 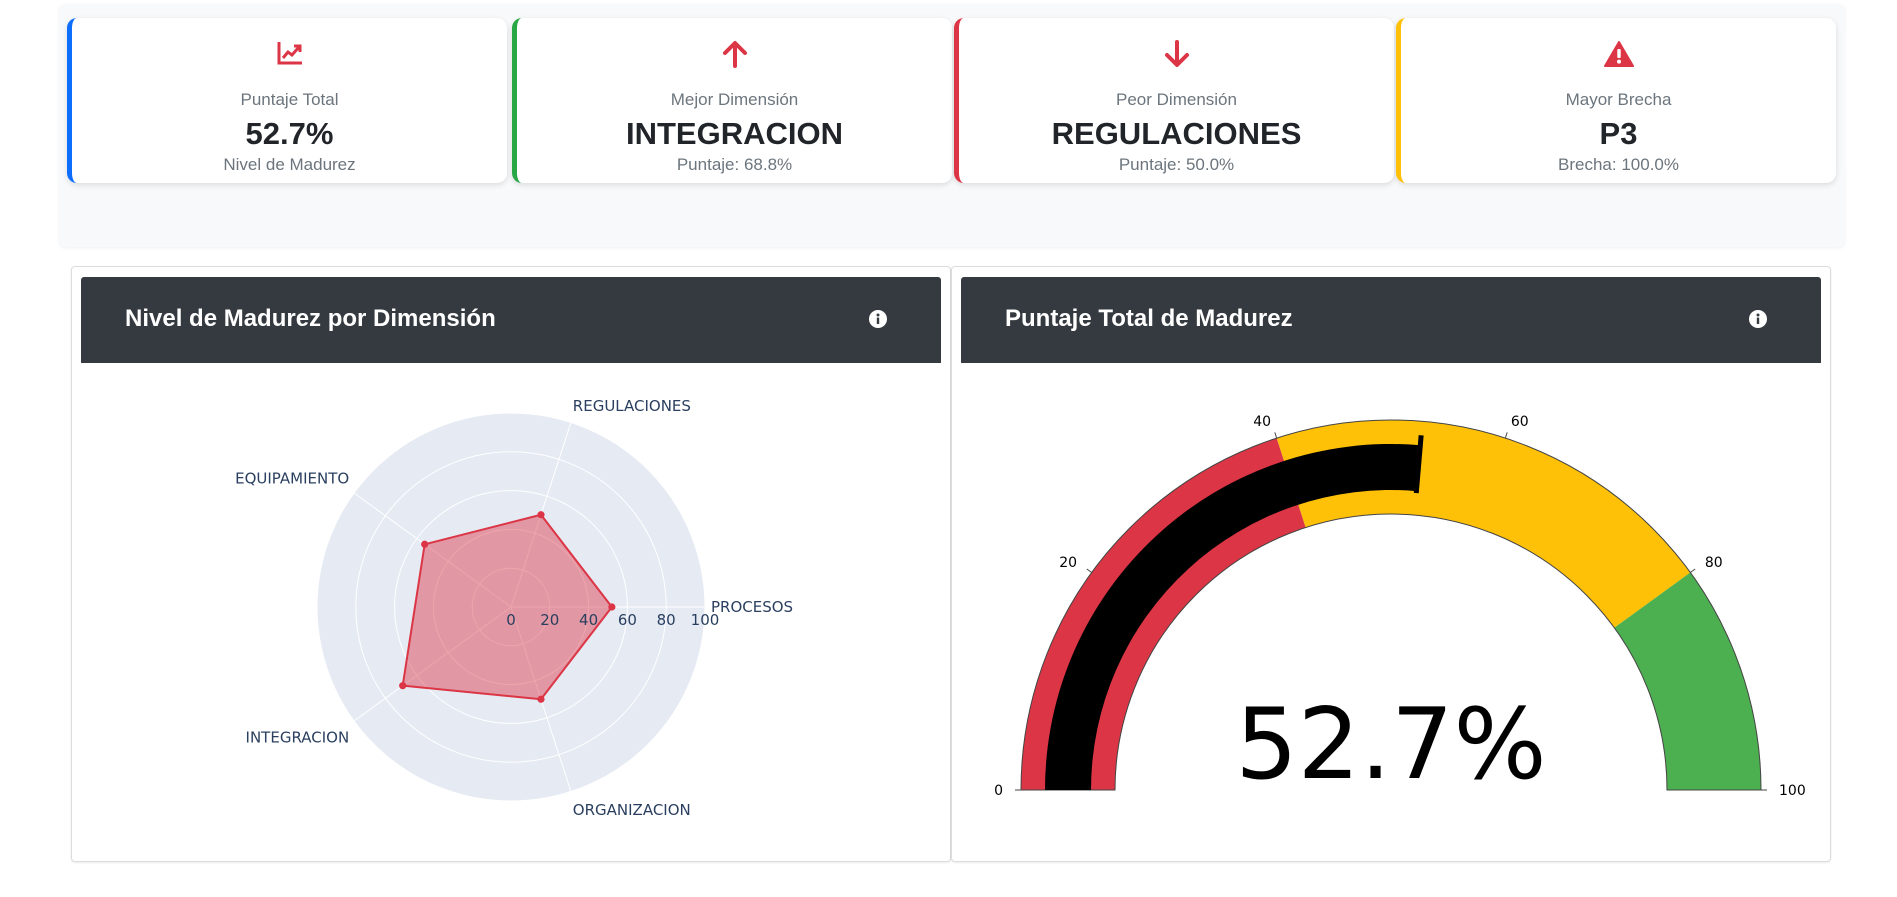 What do you see at coordinates (511, 320) in the screenshot?
I see `panel-header: Nivel de Madurez por Dimensión` at bounding box center [511, 320].